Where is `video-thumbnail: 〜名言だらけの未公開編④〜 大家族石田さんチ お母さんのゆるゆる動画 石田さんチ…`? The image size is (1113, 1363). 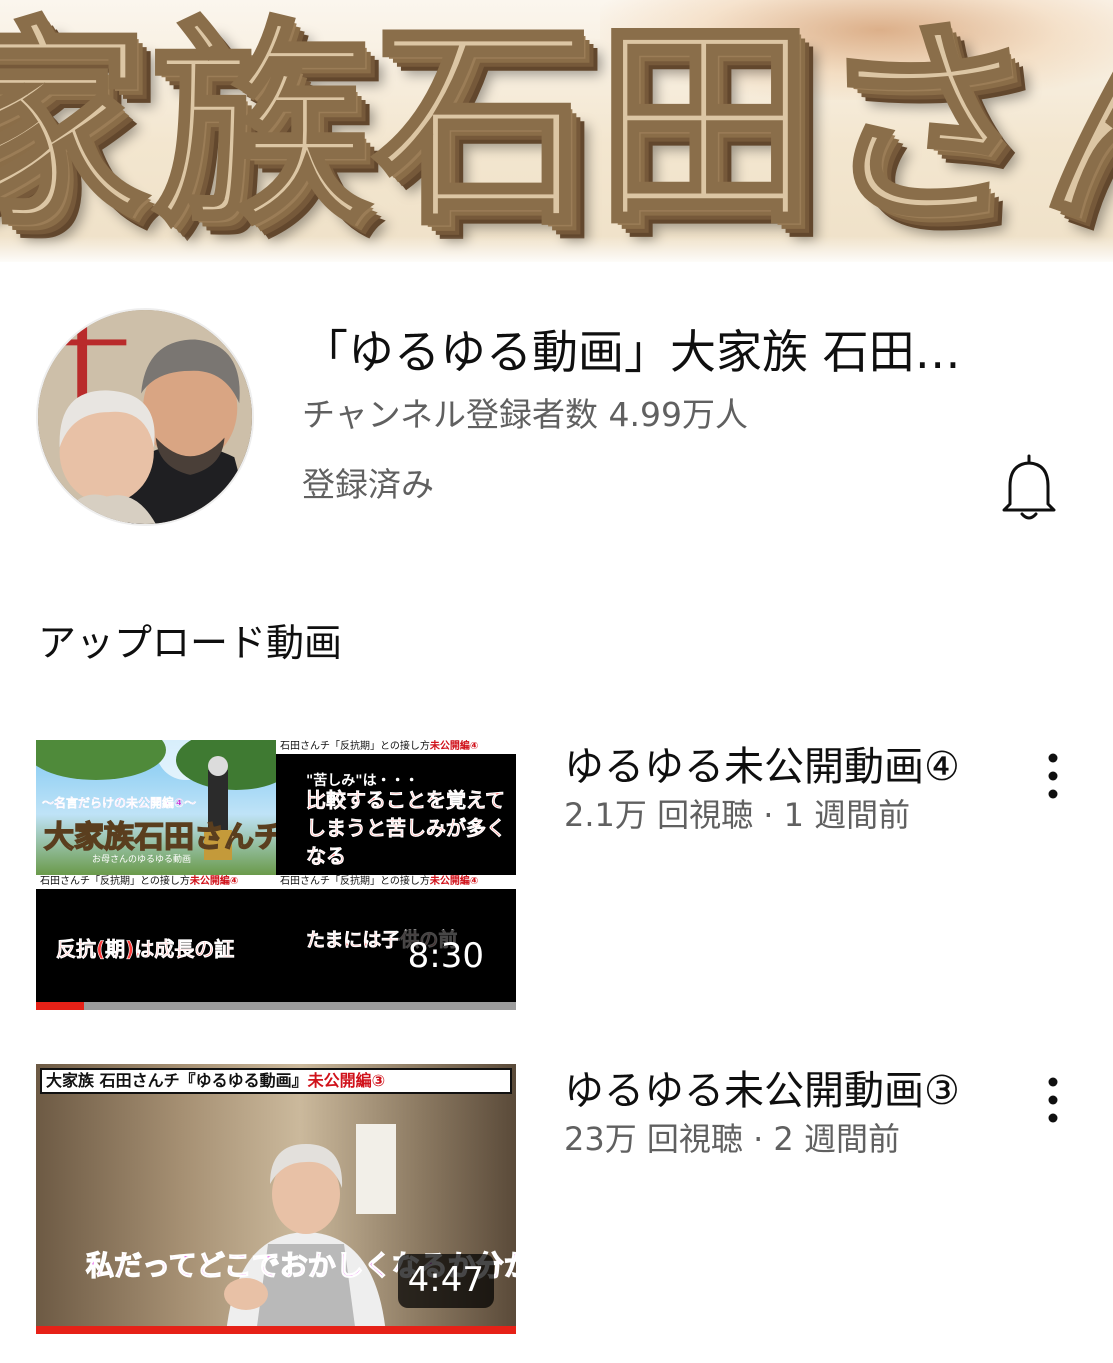 video-thumbnail: 〜名言だらけの未公開編④〜 大家族石田さんチ お母さんのゆるゆる動画 石田さんチ… is located at coordinates (276, 875).